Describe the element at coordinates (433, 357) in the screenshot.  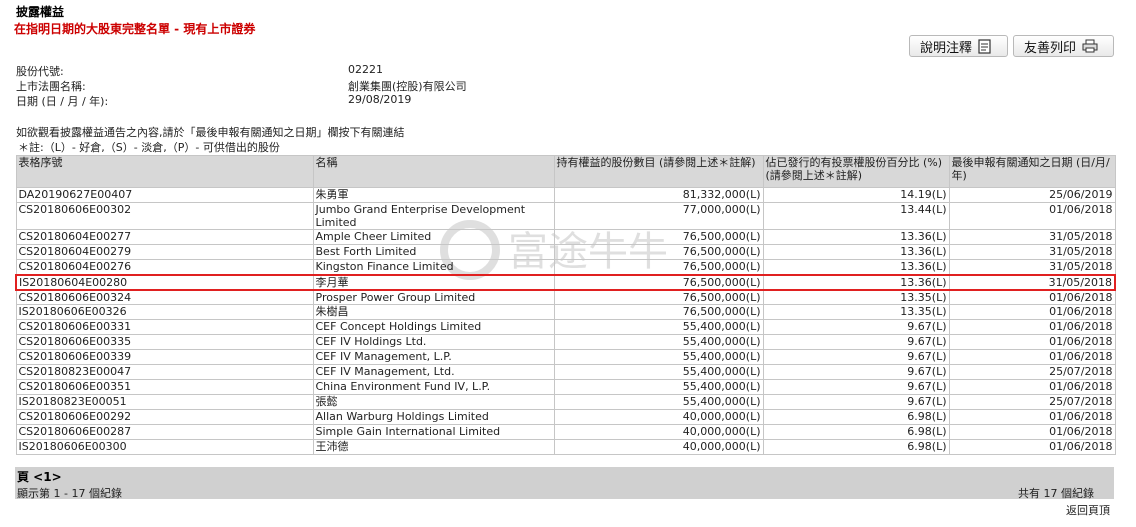
I see `cell-name: CEF IV Management, L.P.` at that location.